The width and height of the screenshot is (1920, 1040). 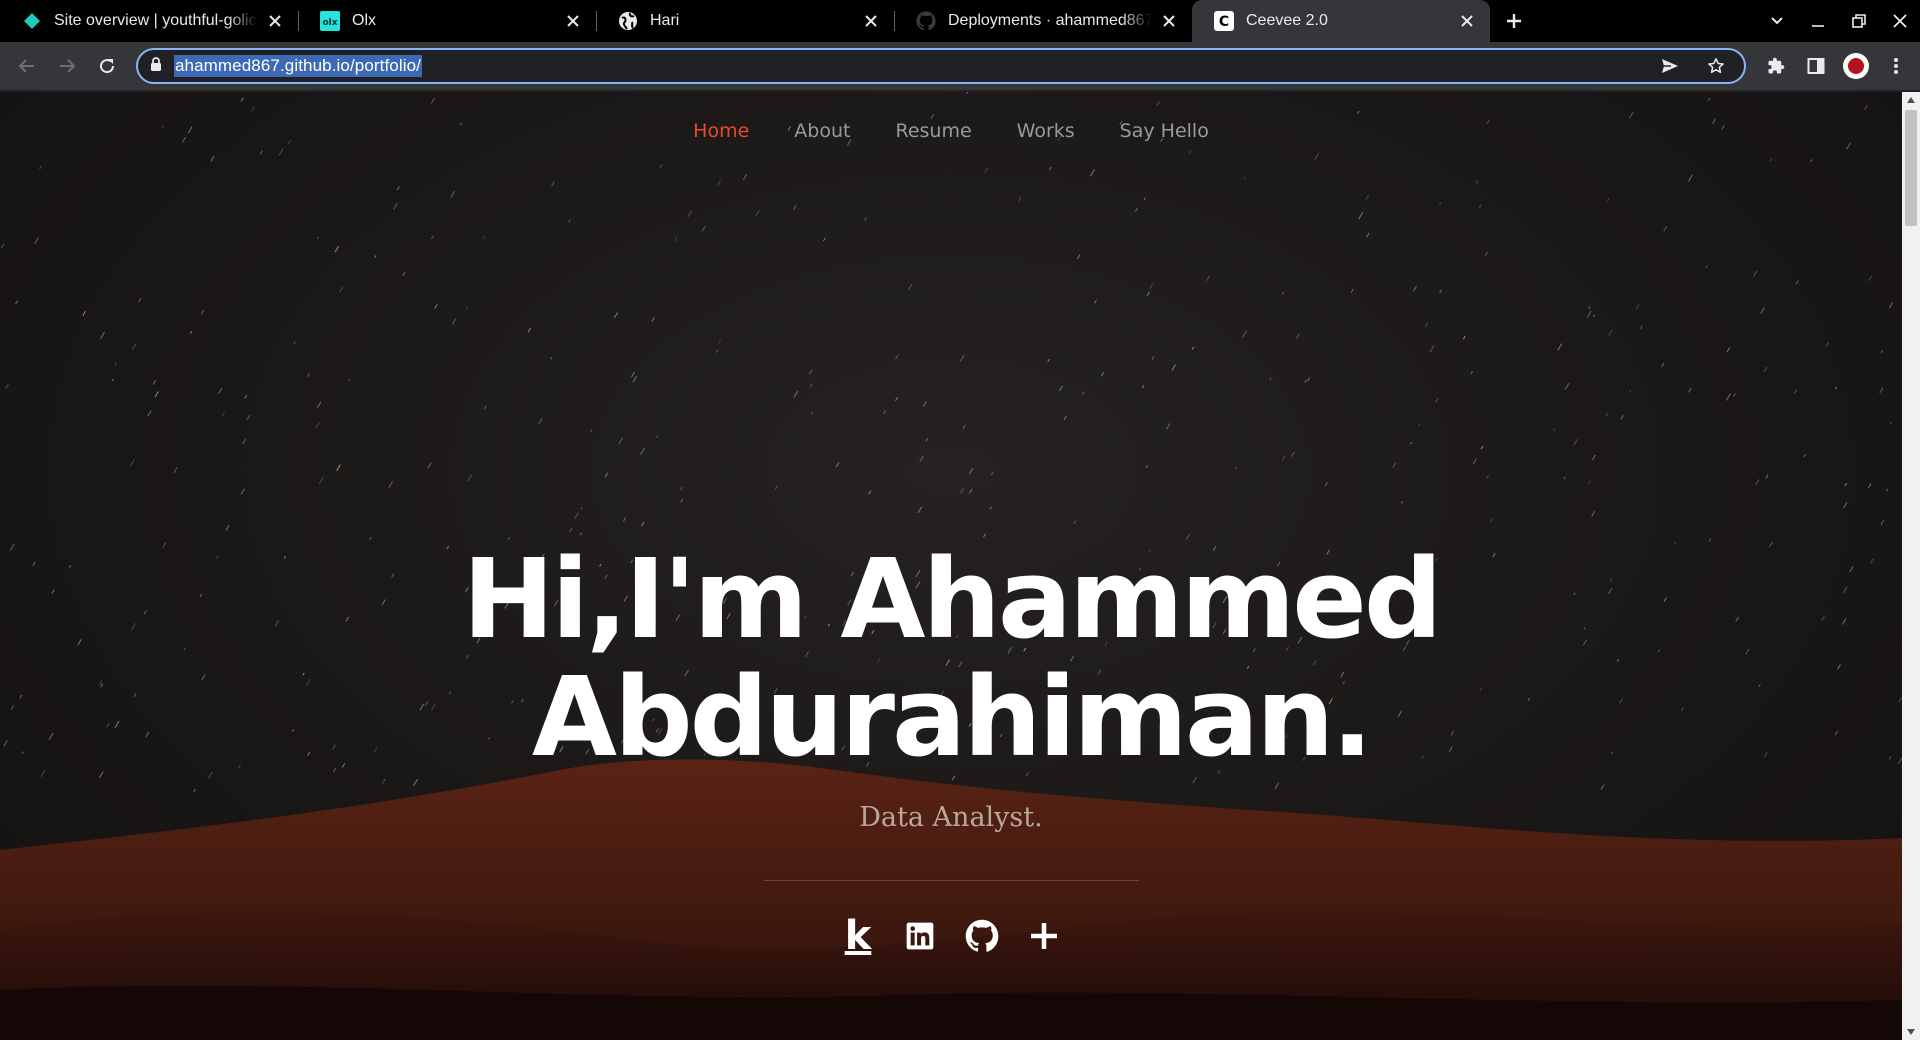 I want to click on nav-home: Home, so click(x=721, y=131).